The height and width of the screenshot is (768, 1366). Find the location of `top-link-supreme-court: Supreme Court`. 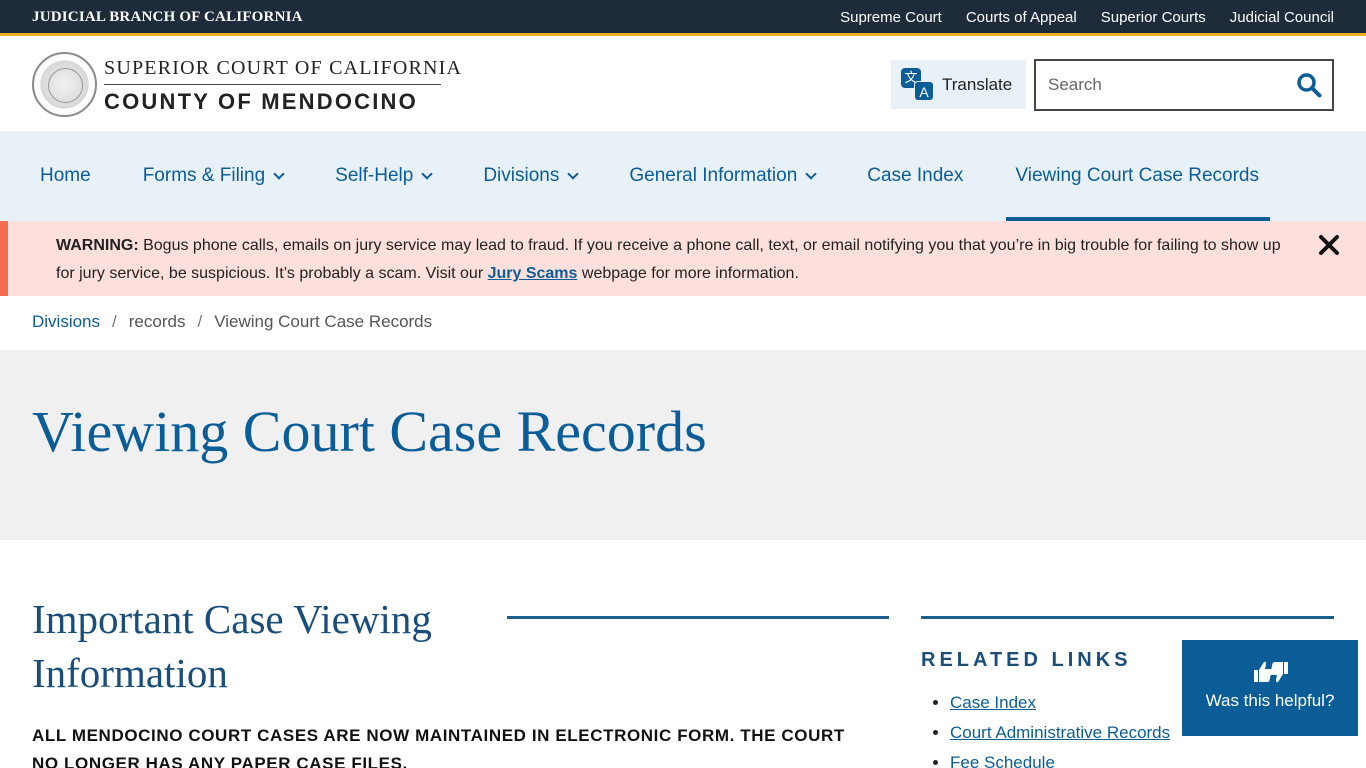

top-link-supreme-court: Supreme Court is located at coordinates (891, 17).